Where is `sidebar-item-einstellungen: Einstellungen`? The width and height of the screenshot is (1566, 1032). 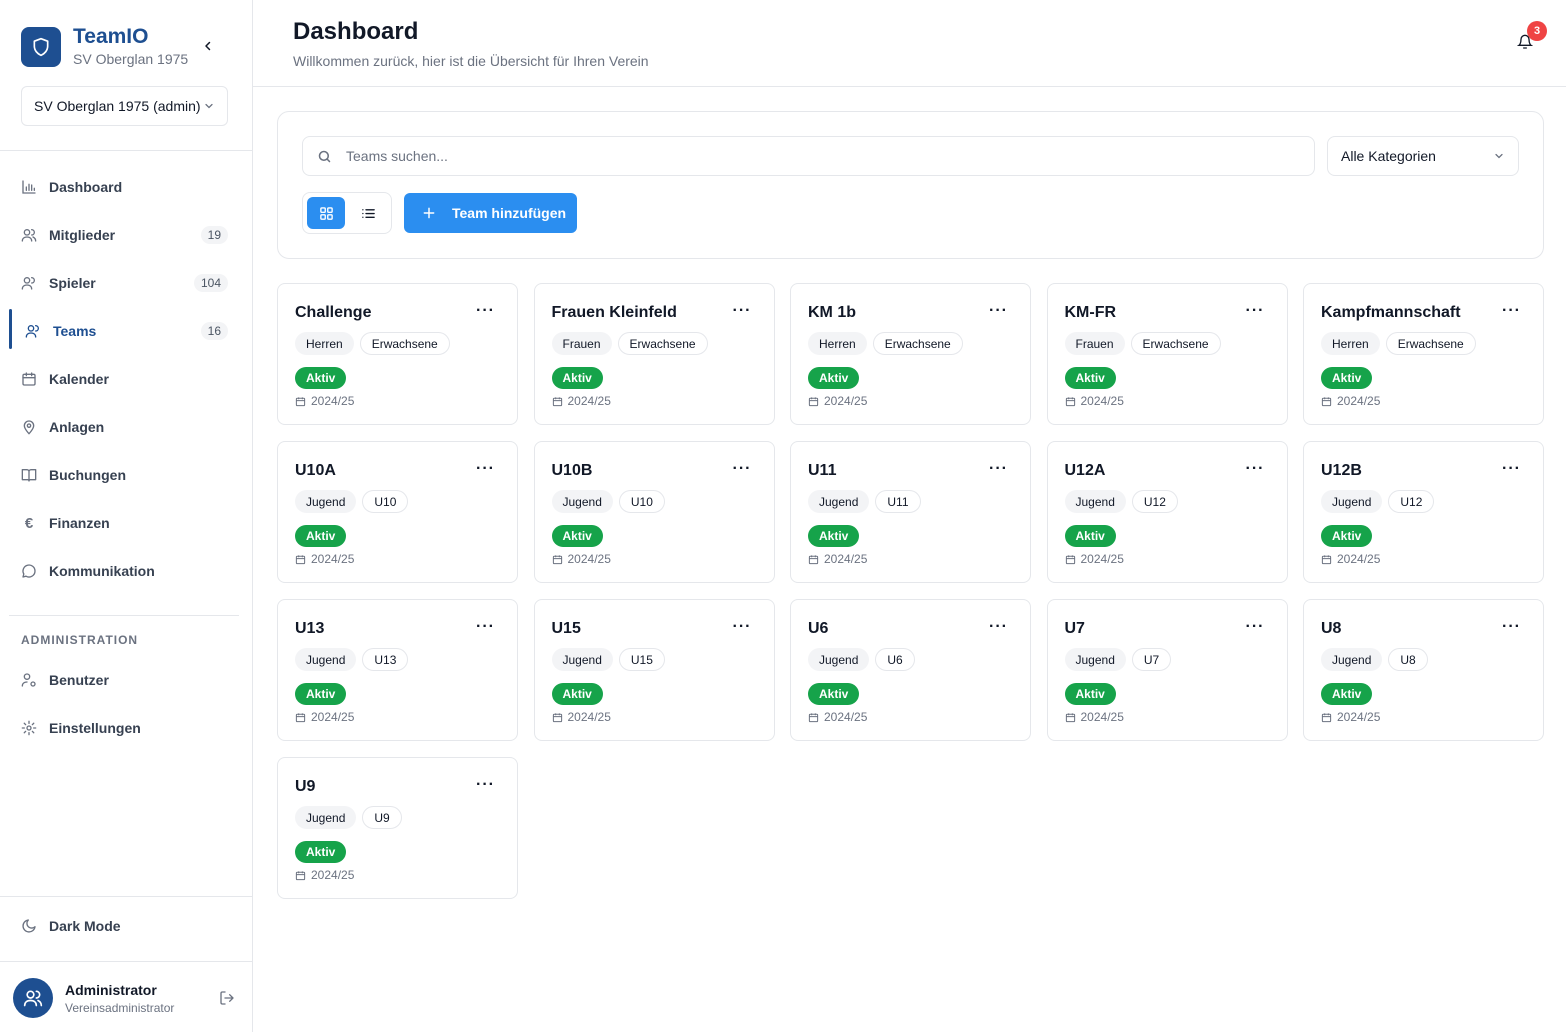
sidebar-item-einstellungen: Einstellungen is located at coordinates (124, 728).